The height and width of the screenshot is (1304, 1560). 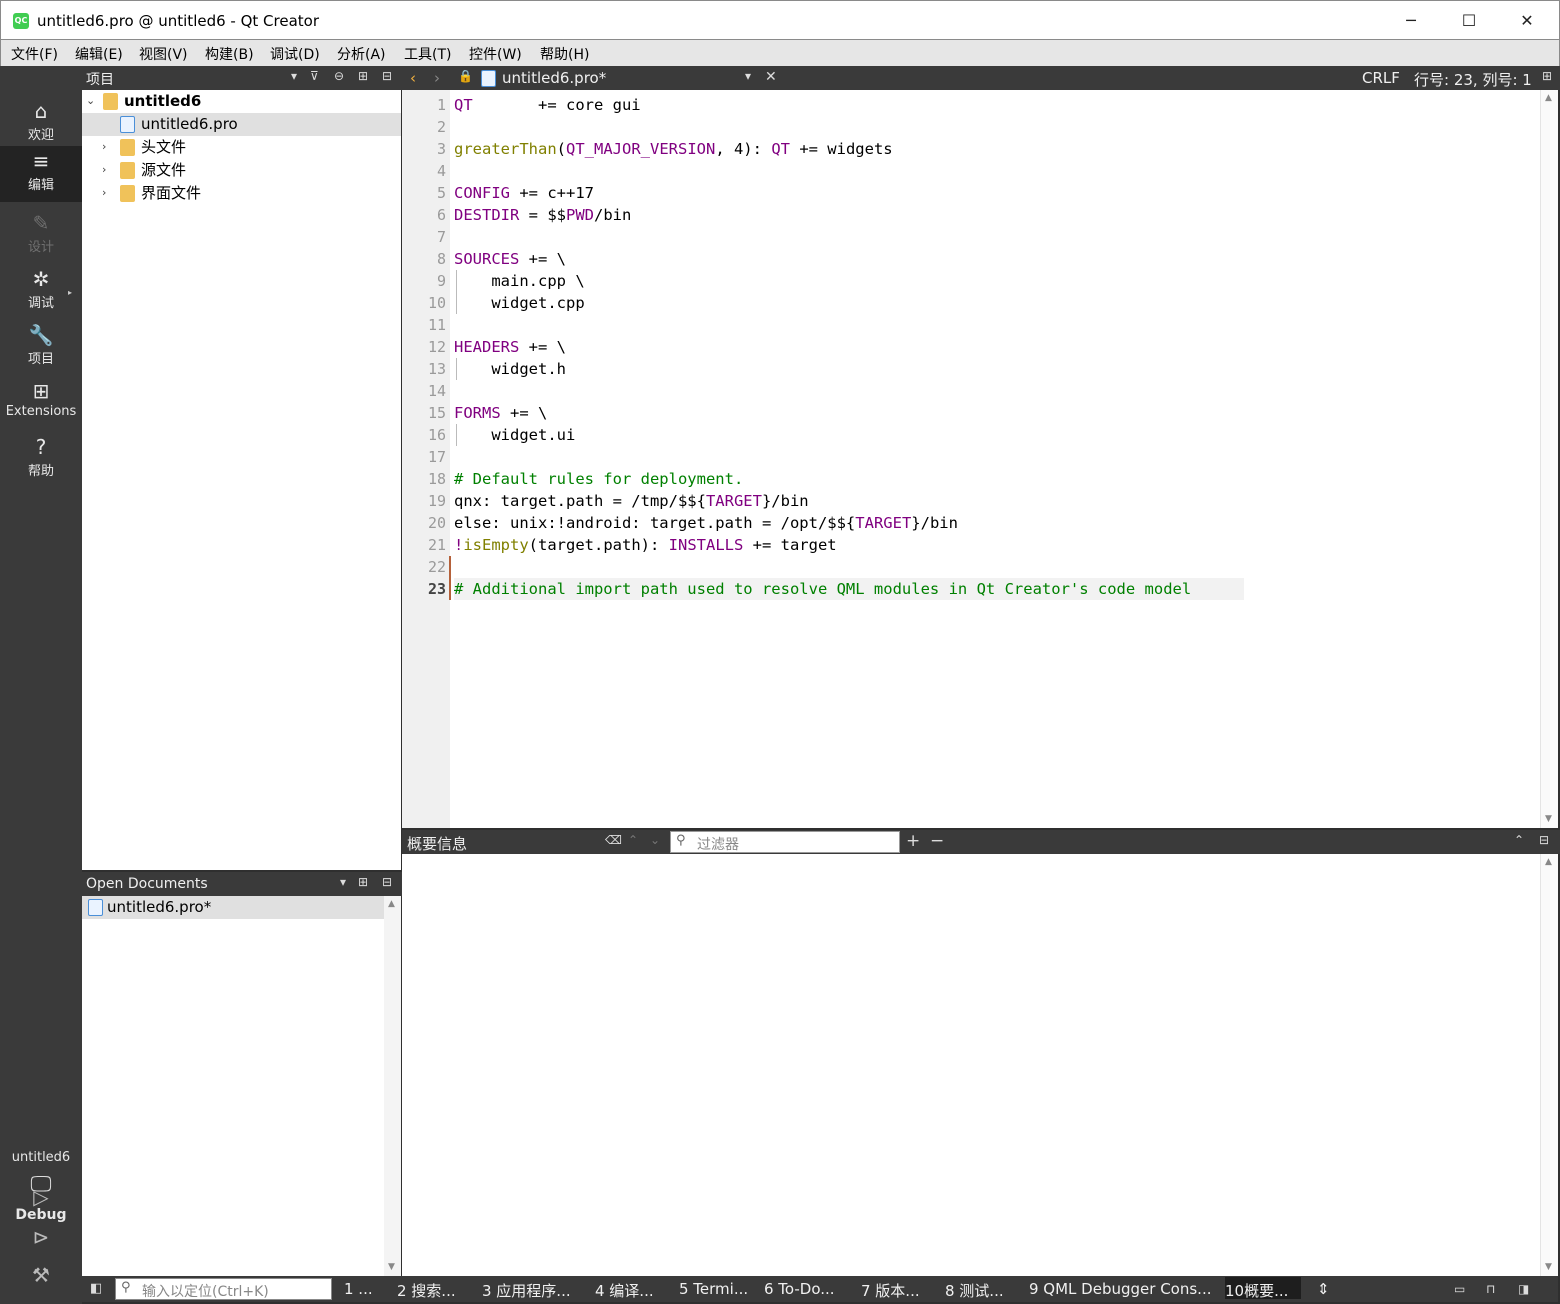 I want to click on menu-edit: 编辑(E), so click(x=99, y=54).